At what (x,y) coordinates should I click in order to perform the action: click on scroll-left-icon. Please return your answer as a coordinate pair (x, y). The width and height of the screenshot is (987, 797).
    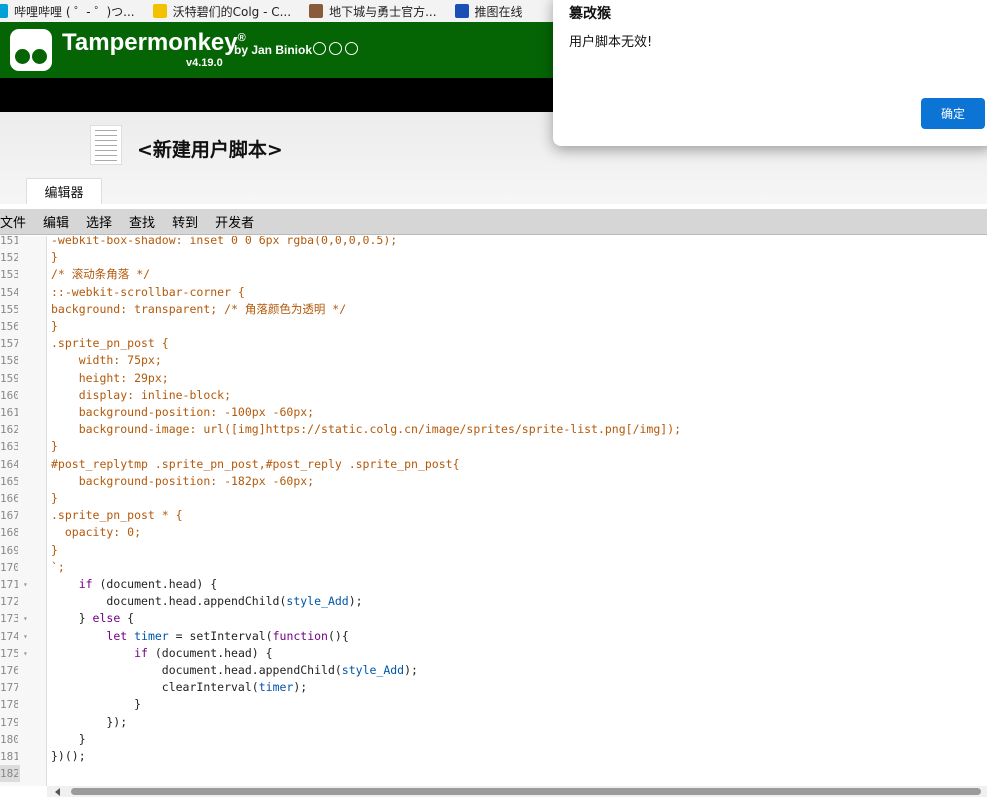
    Looking at the image, I should click on (57, 792).